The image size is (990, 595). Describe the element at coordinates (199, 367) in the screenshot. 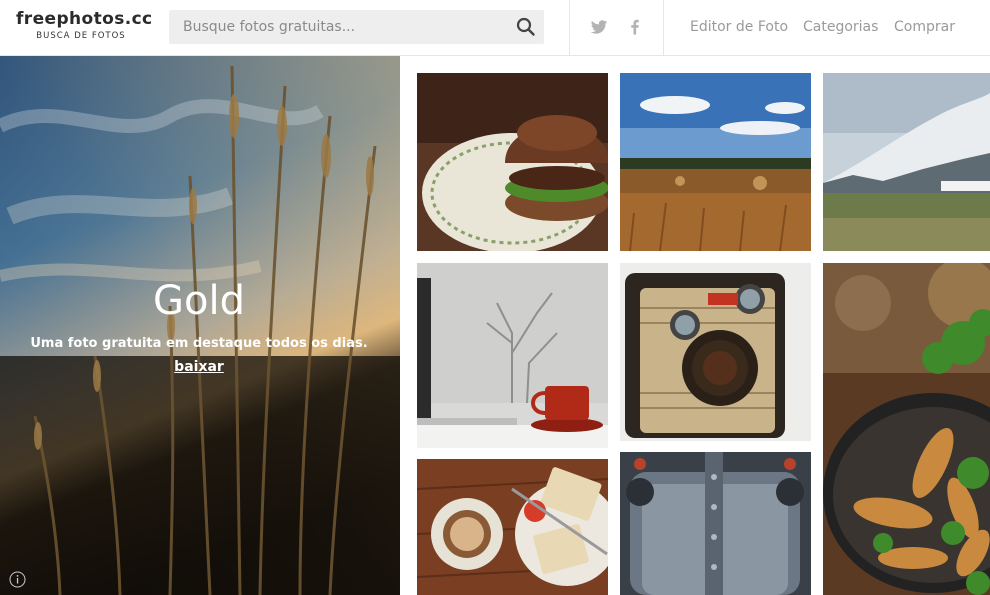

I see `download-link: baixar` at that location.